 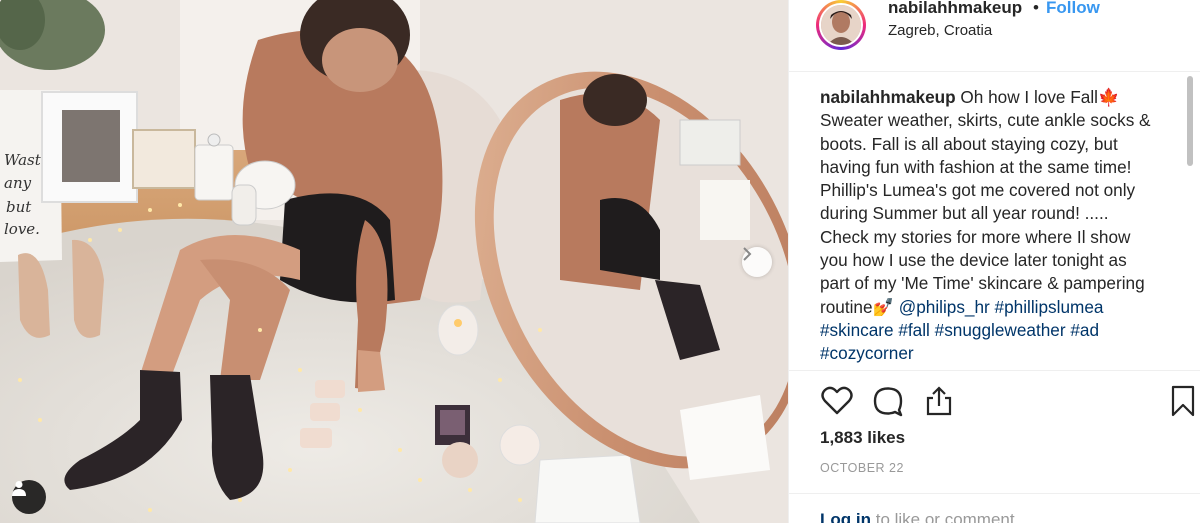 What do you see at coordinates (947, 516) in the screenshot?
I see `login-suffix: to like or comment.` at bounding box center [947, 516].